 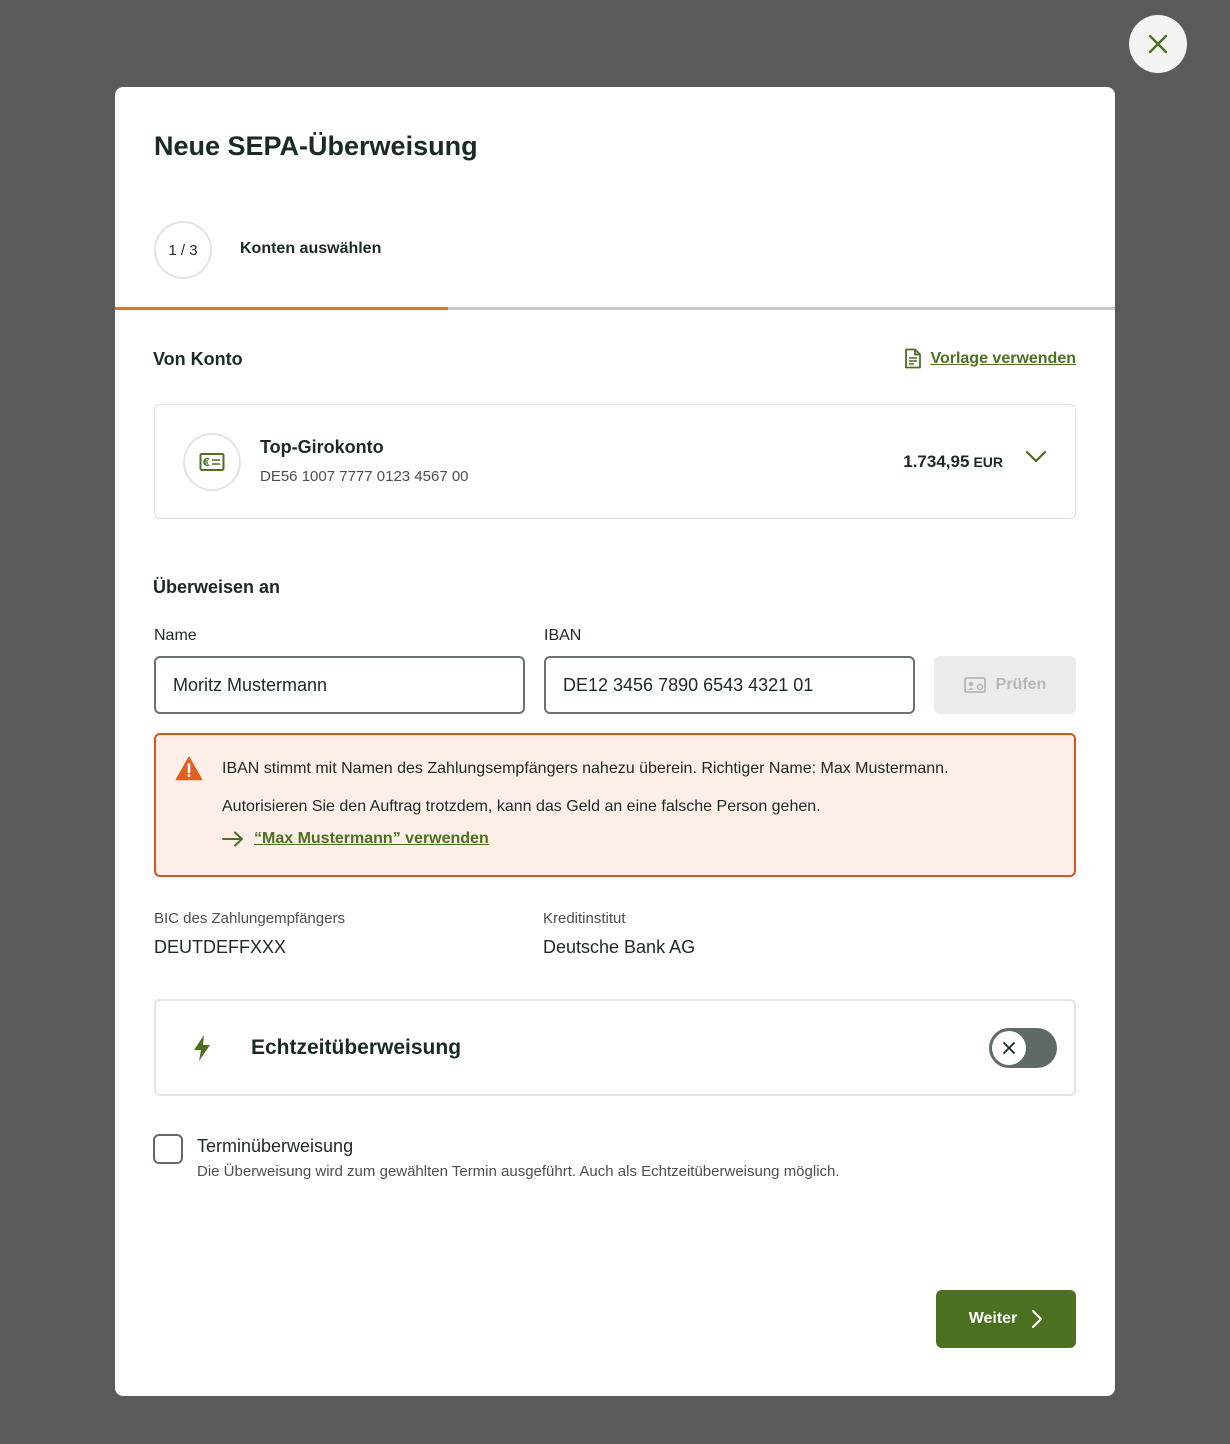 What do you see at coordinates (316, 146) in the screenshot?
I see `page-title: Neue SEPA-Überweisung` at bounding box center [316, 146].